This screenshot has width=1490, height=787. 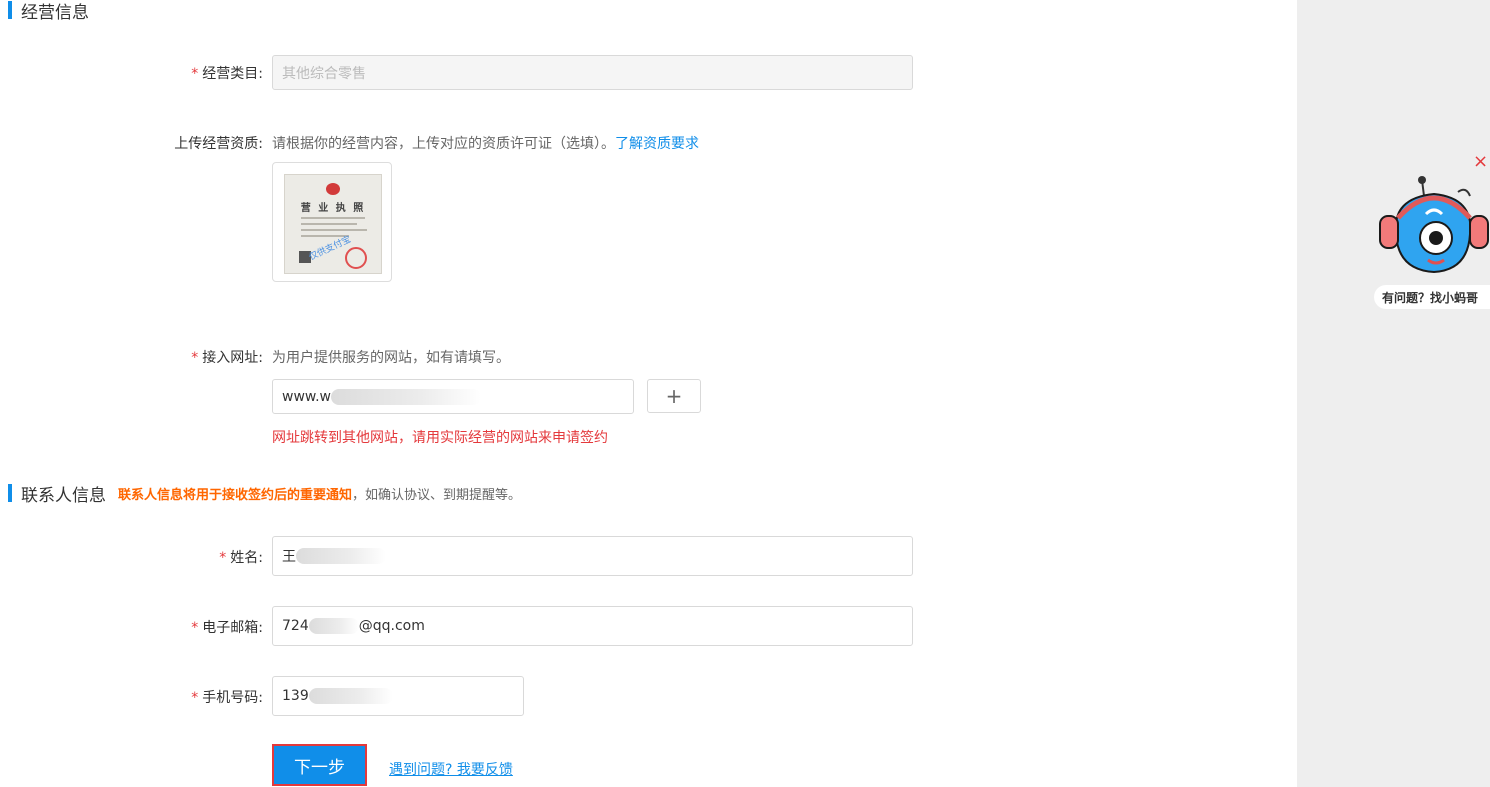 What do you see at coordinates (592, 556) in the screenshot?
I see `name-input: 王` at bounding box center [592, 556].